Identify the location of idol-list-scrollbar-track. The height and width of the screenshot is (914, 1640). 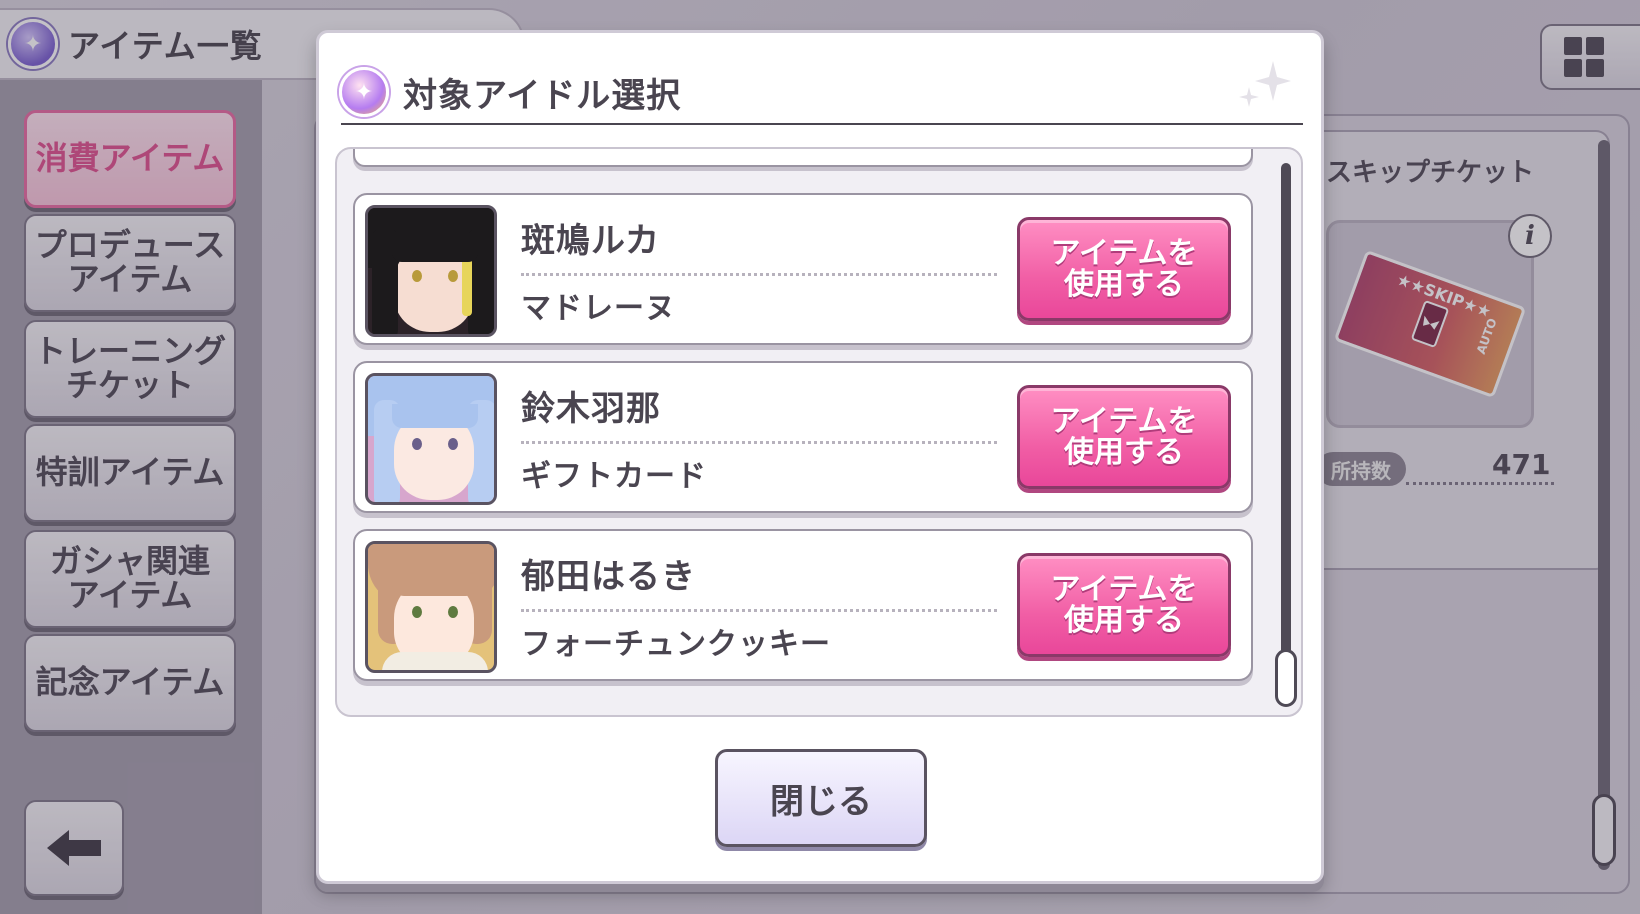
(1286, 433).